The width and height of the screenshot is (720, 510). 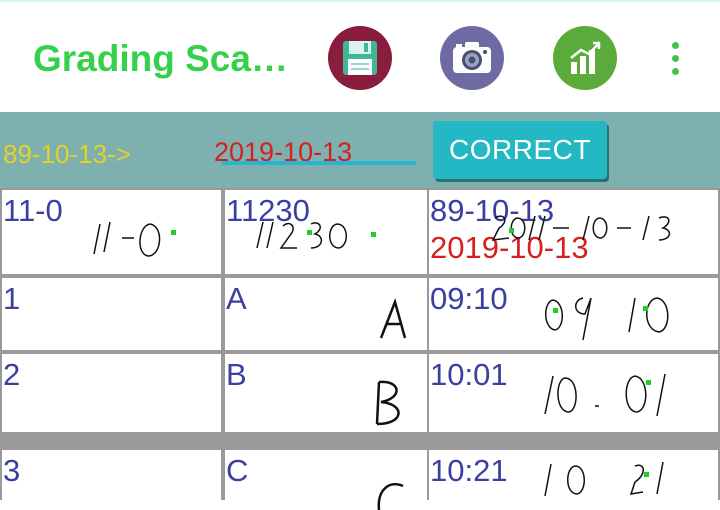 I want to click on table-cell: 89-10-13 2019-10-13, so click(x=573, y=232).